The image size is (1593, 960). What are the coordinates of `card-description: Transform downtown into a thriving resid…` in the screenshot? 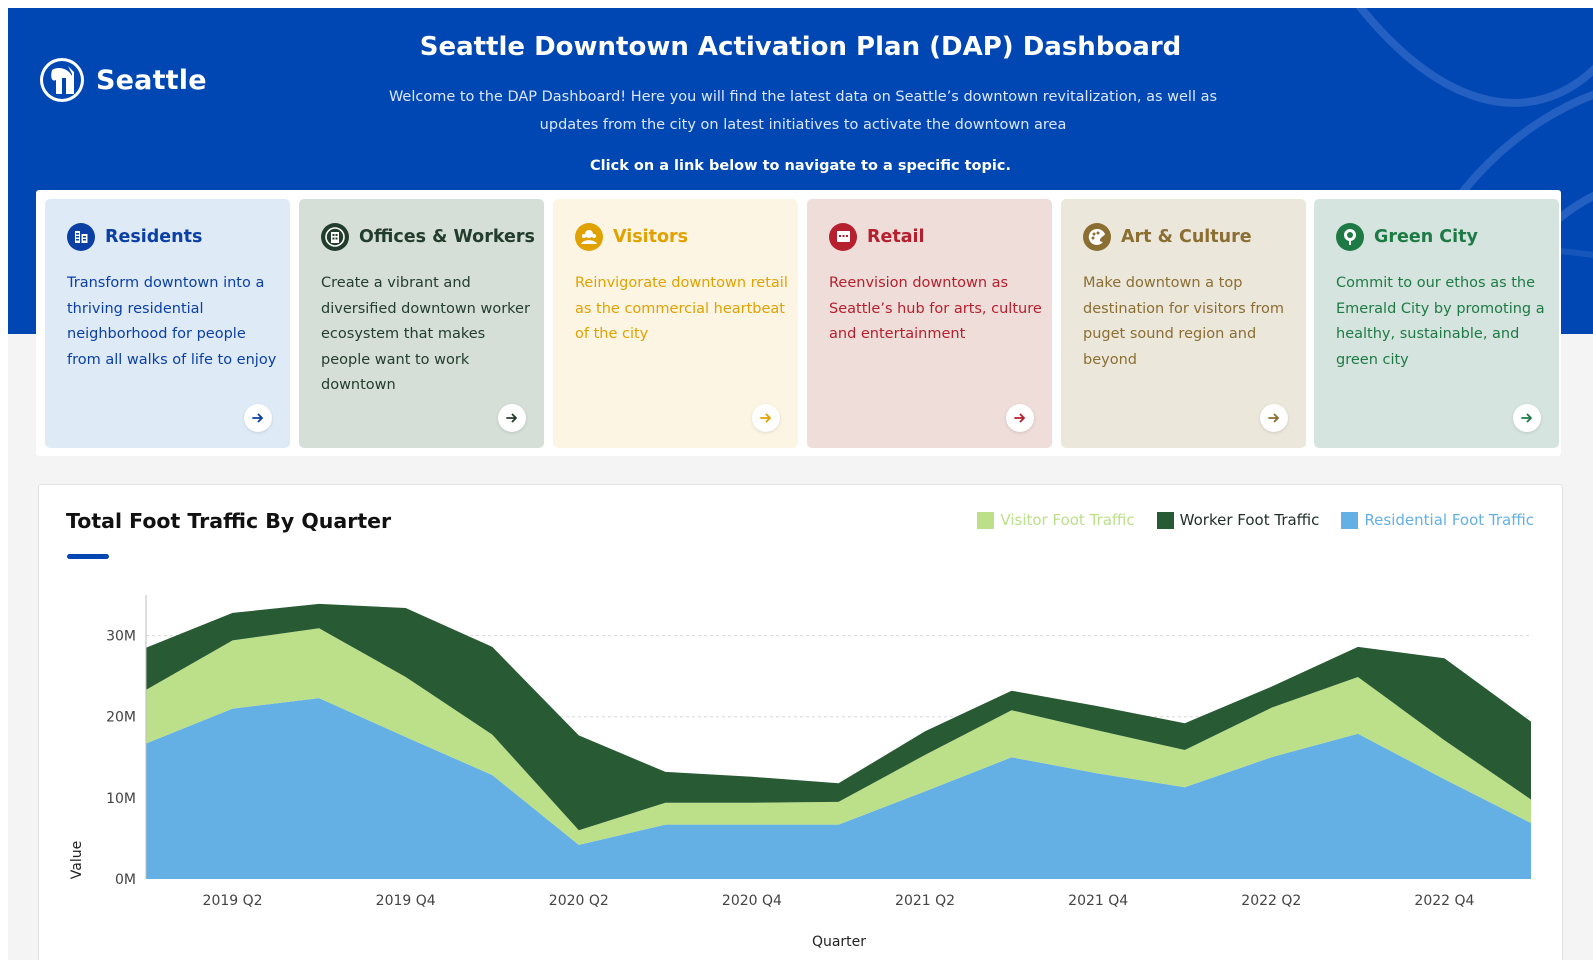 It's located at (172, 321).